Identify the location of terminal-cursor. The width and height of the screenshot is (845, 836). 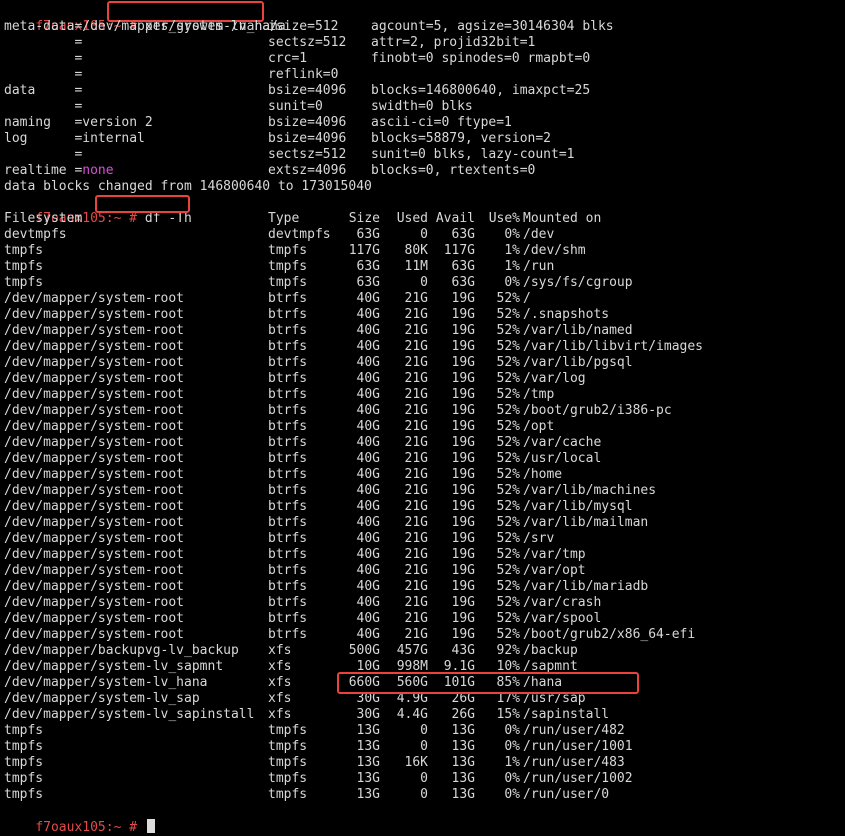
(150, 826).